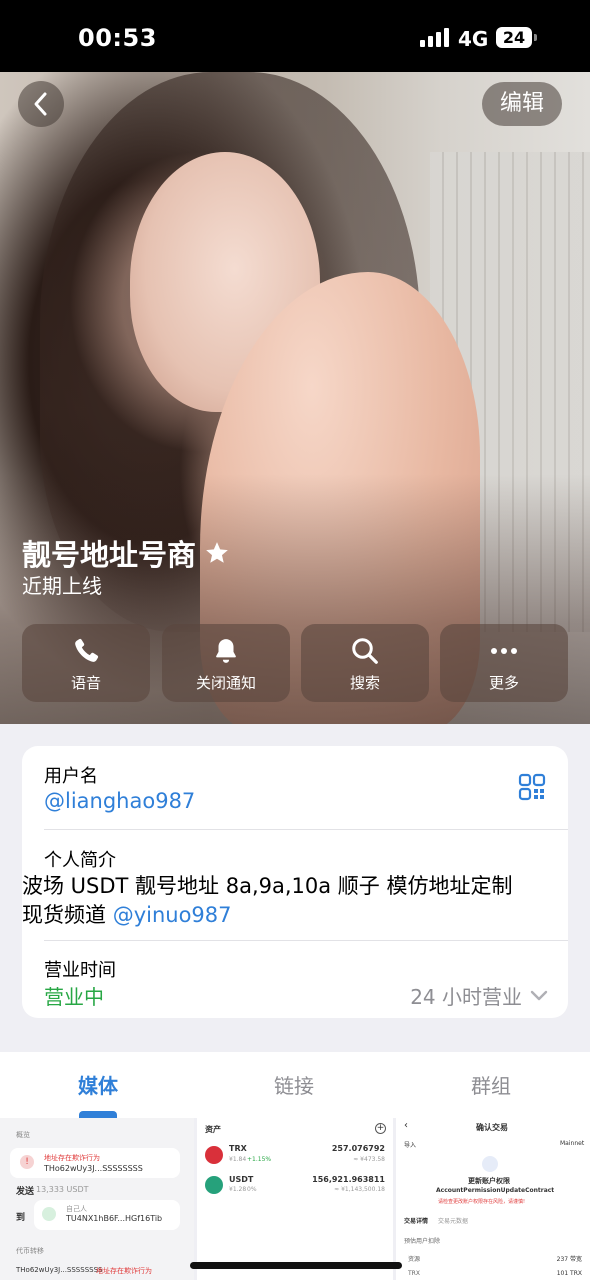 This screenshot has width=590, height=1280. I want to click on edit-button: 编辑, so click(522, 104).